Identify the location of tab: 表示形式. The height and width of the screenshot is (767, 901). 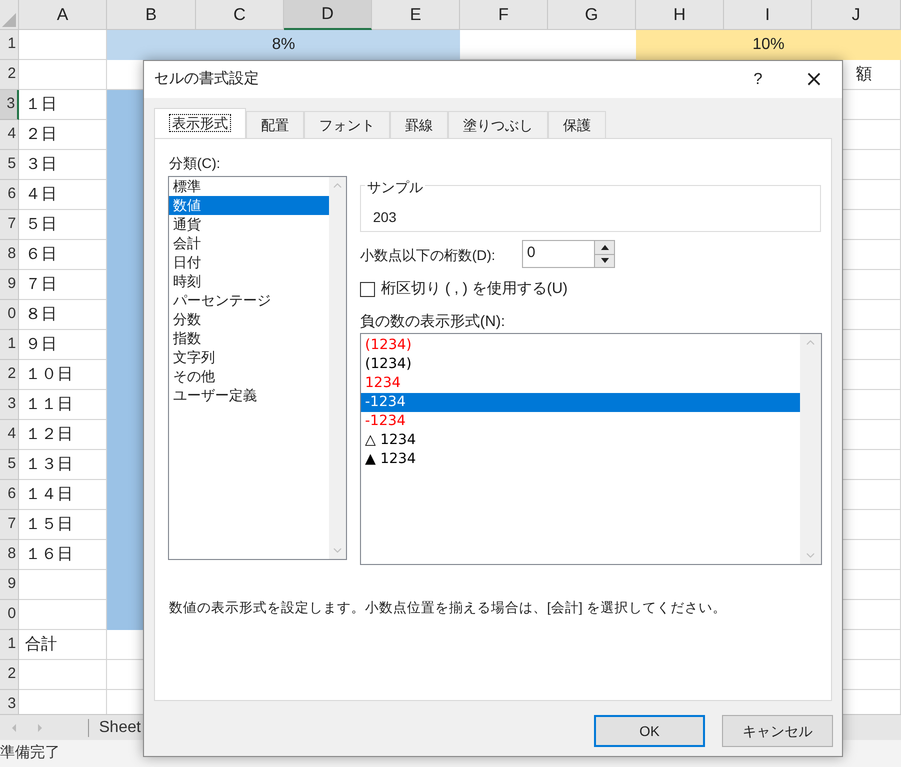
(200, 123).